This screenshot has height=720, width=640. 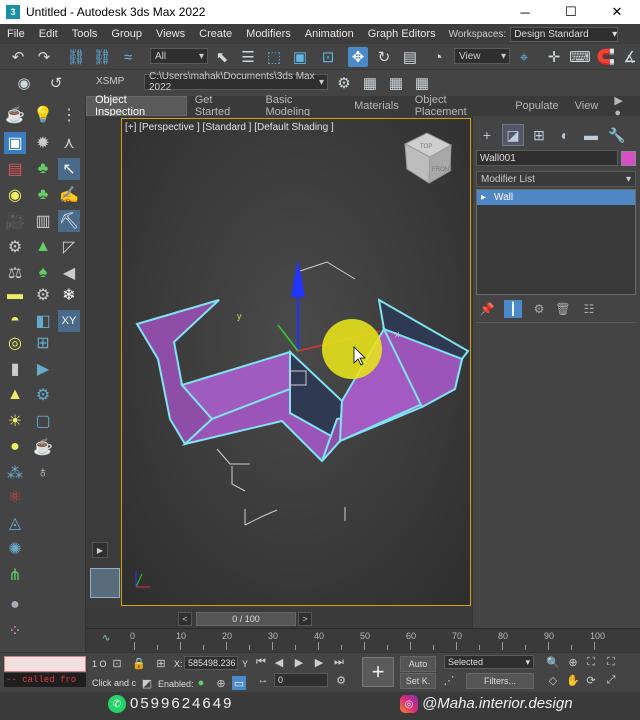 I want to click on image-icon: ▤, so click(x=15, y=169).